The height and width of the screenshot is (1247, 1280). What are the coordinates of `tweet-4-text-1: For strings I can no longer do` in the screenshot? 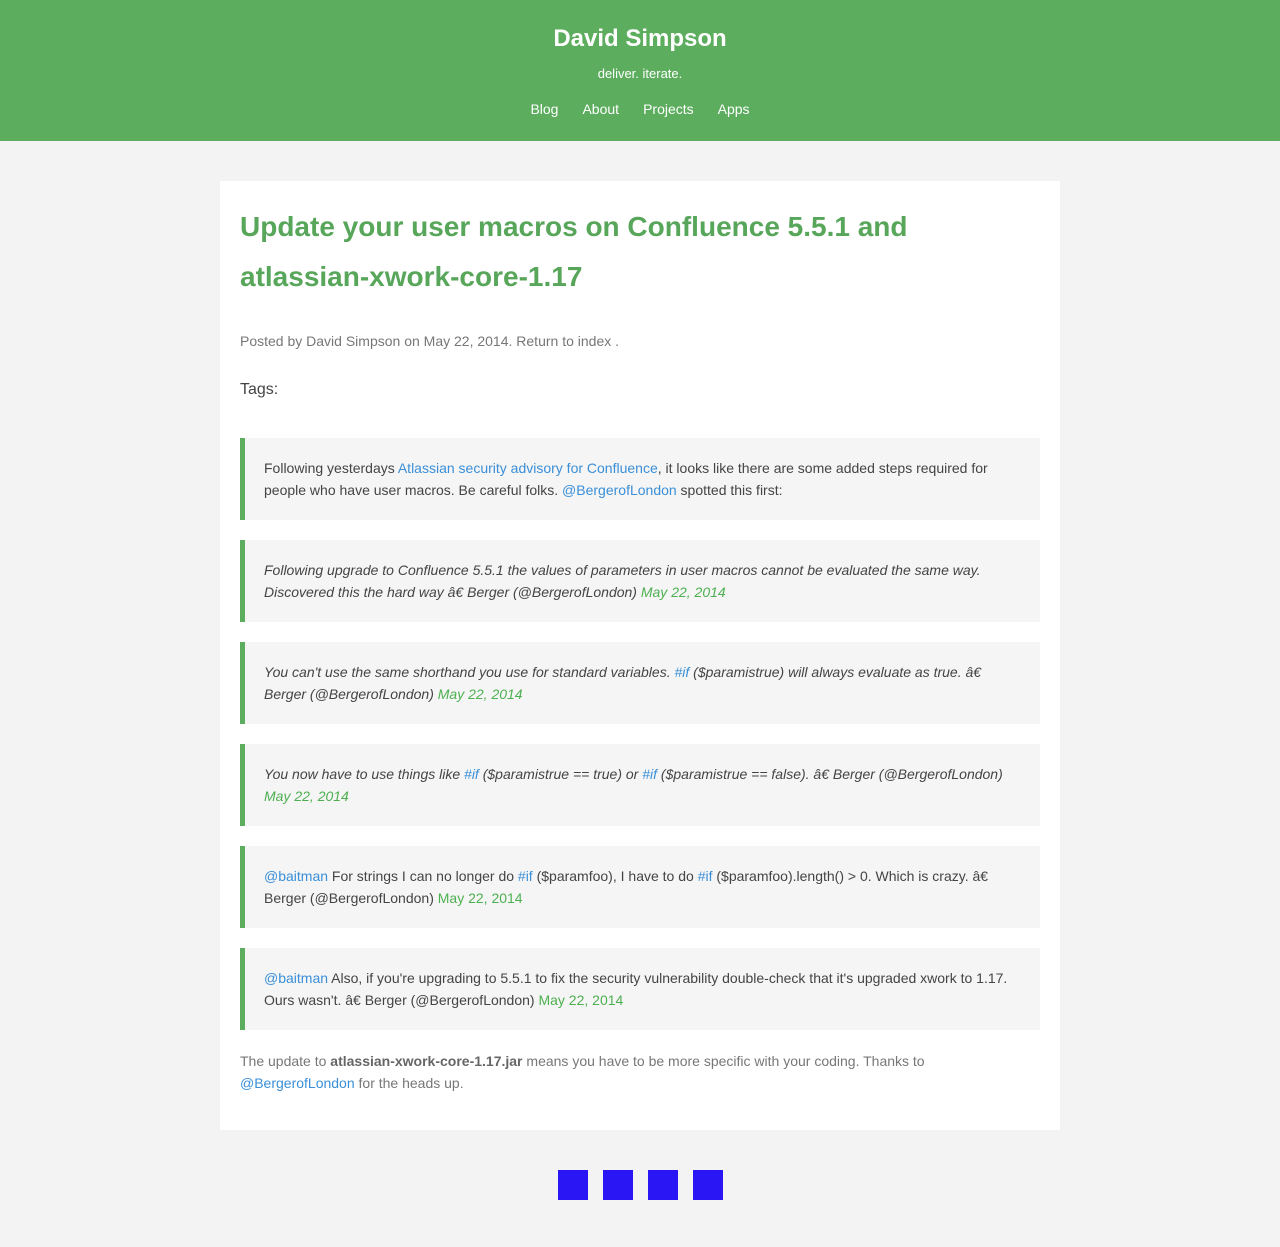 It's located at (423, 876).